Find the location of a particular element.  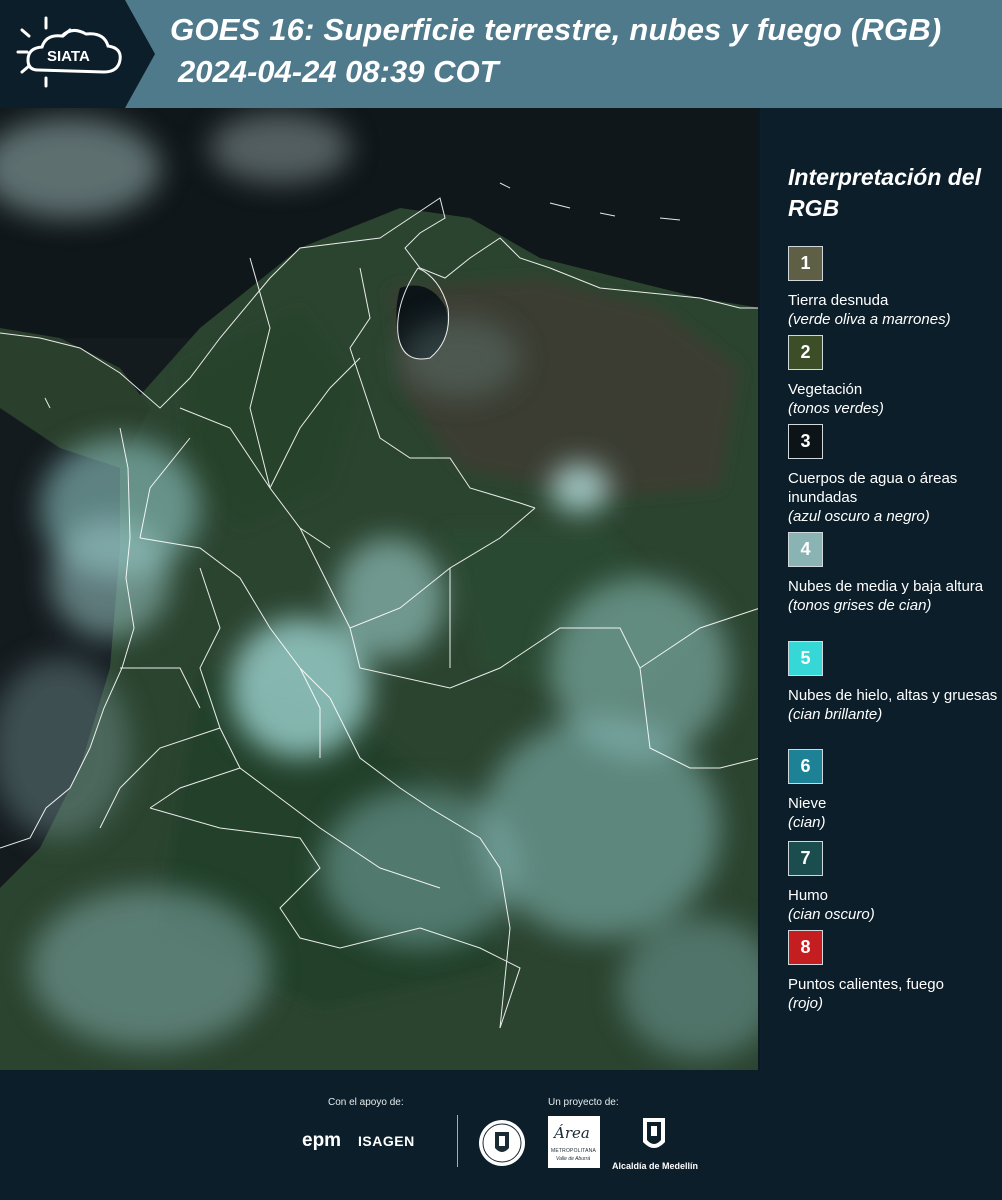

siata-logo: SIATA is located at coordinates (77, 54).